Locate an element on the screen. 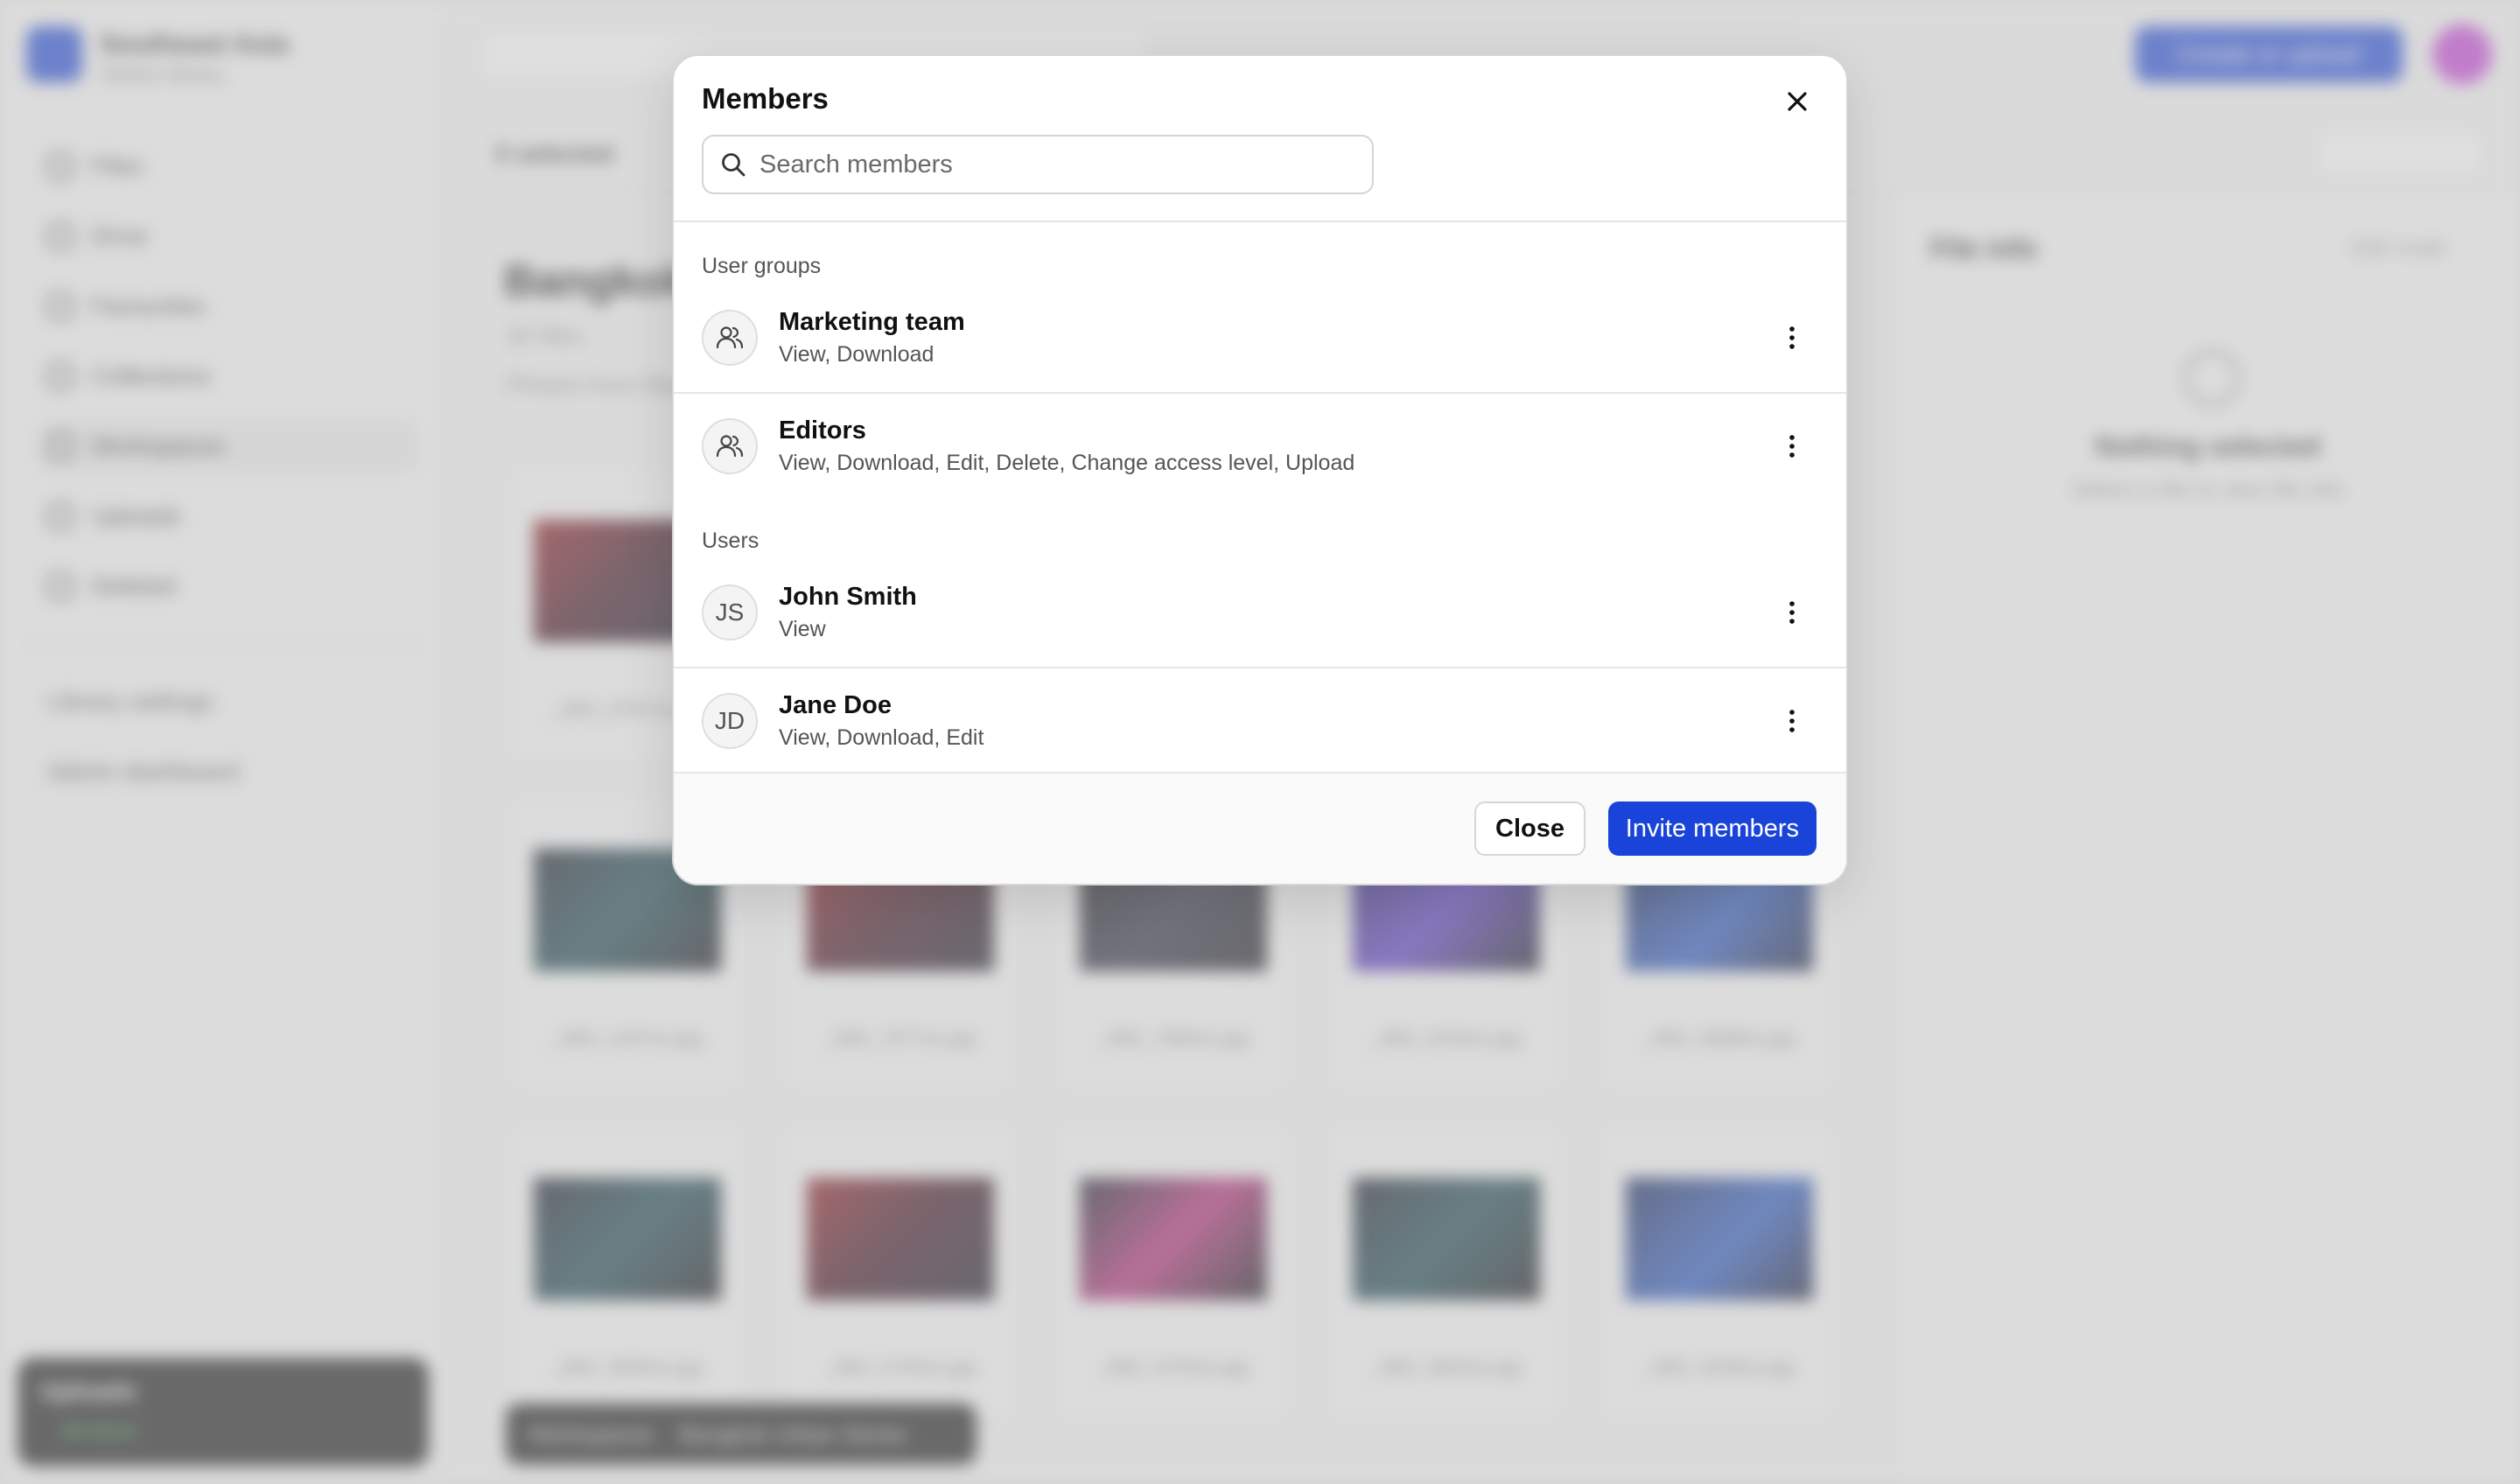  user-groups-label: User groups is located at coordinates (762, 266).